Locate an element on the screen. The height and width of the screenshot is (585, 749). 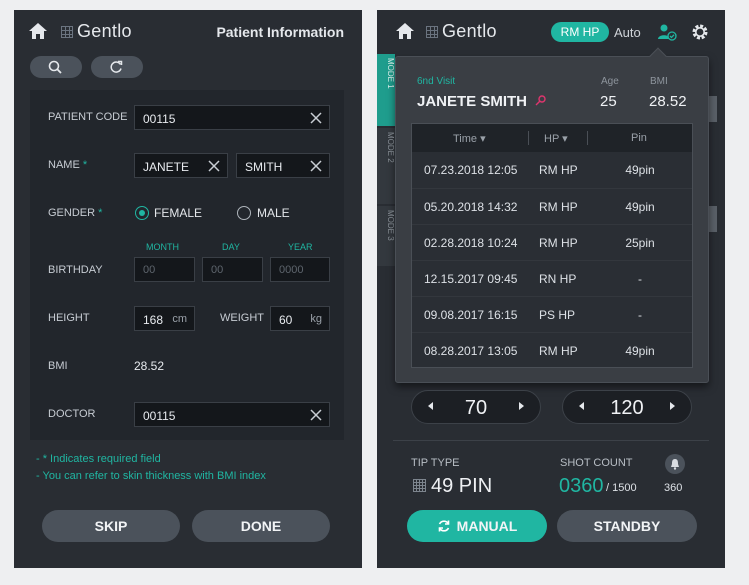
weight-value: 60 is located at coordinates (286, 320).